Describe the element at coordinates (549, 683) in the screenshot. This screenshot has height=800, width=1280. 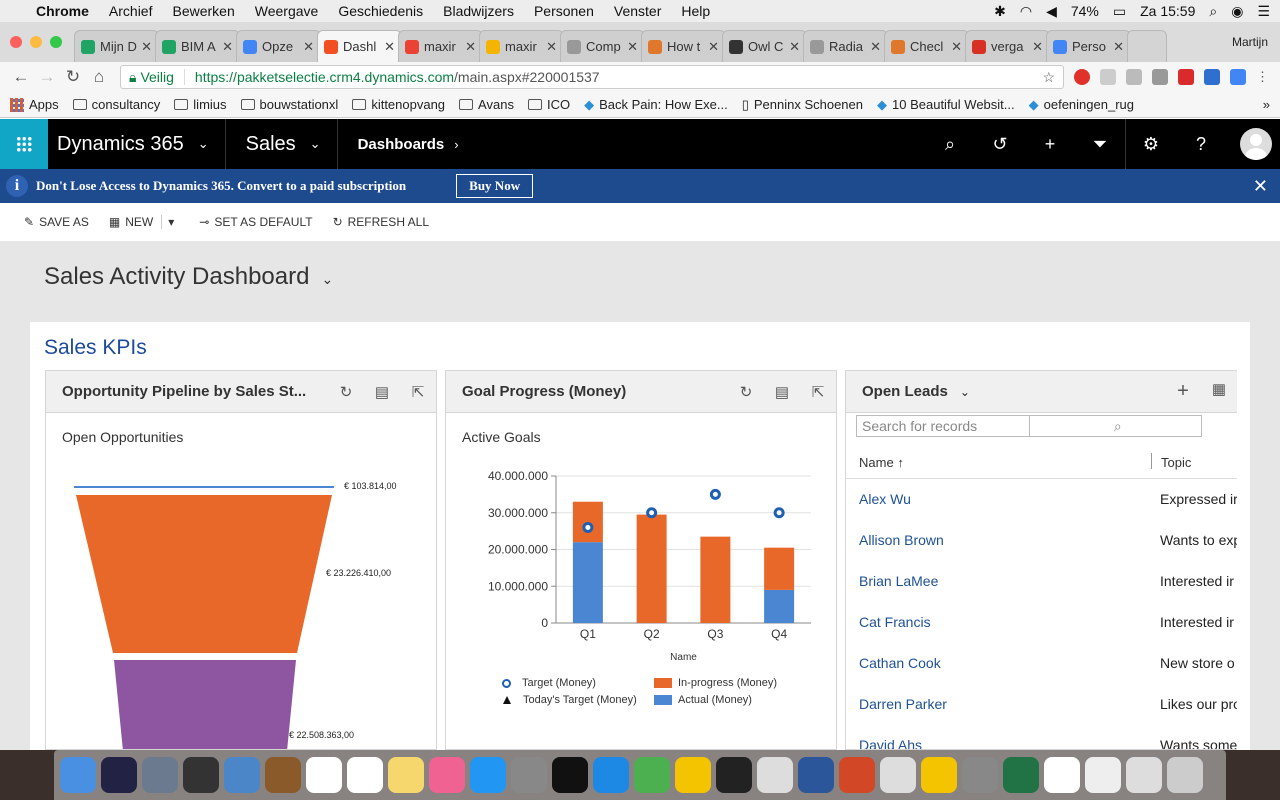
I see `legend-item: Target (Money)` at that location.